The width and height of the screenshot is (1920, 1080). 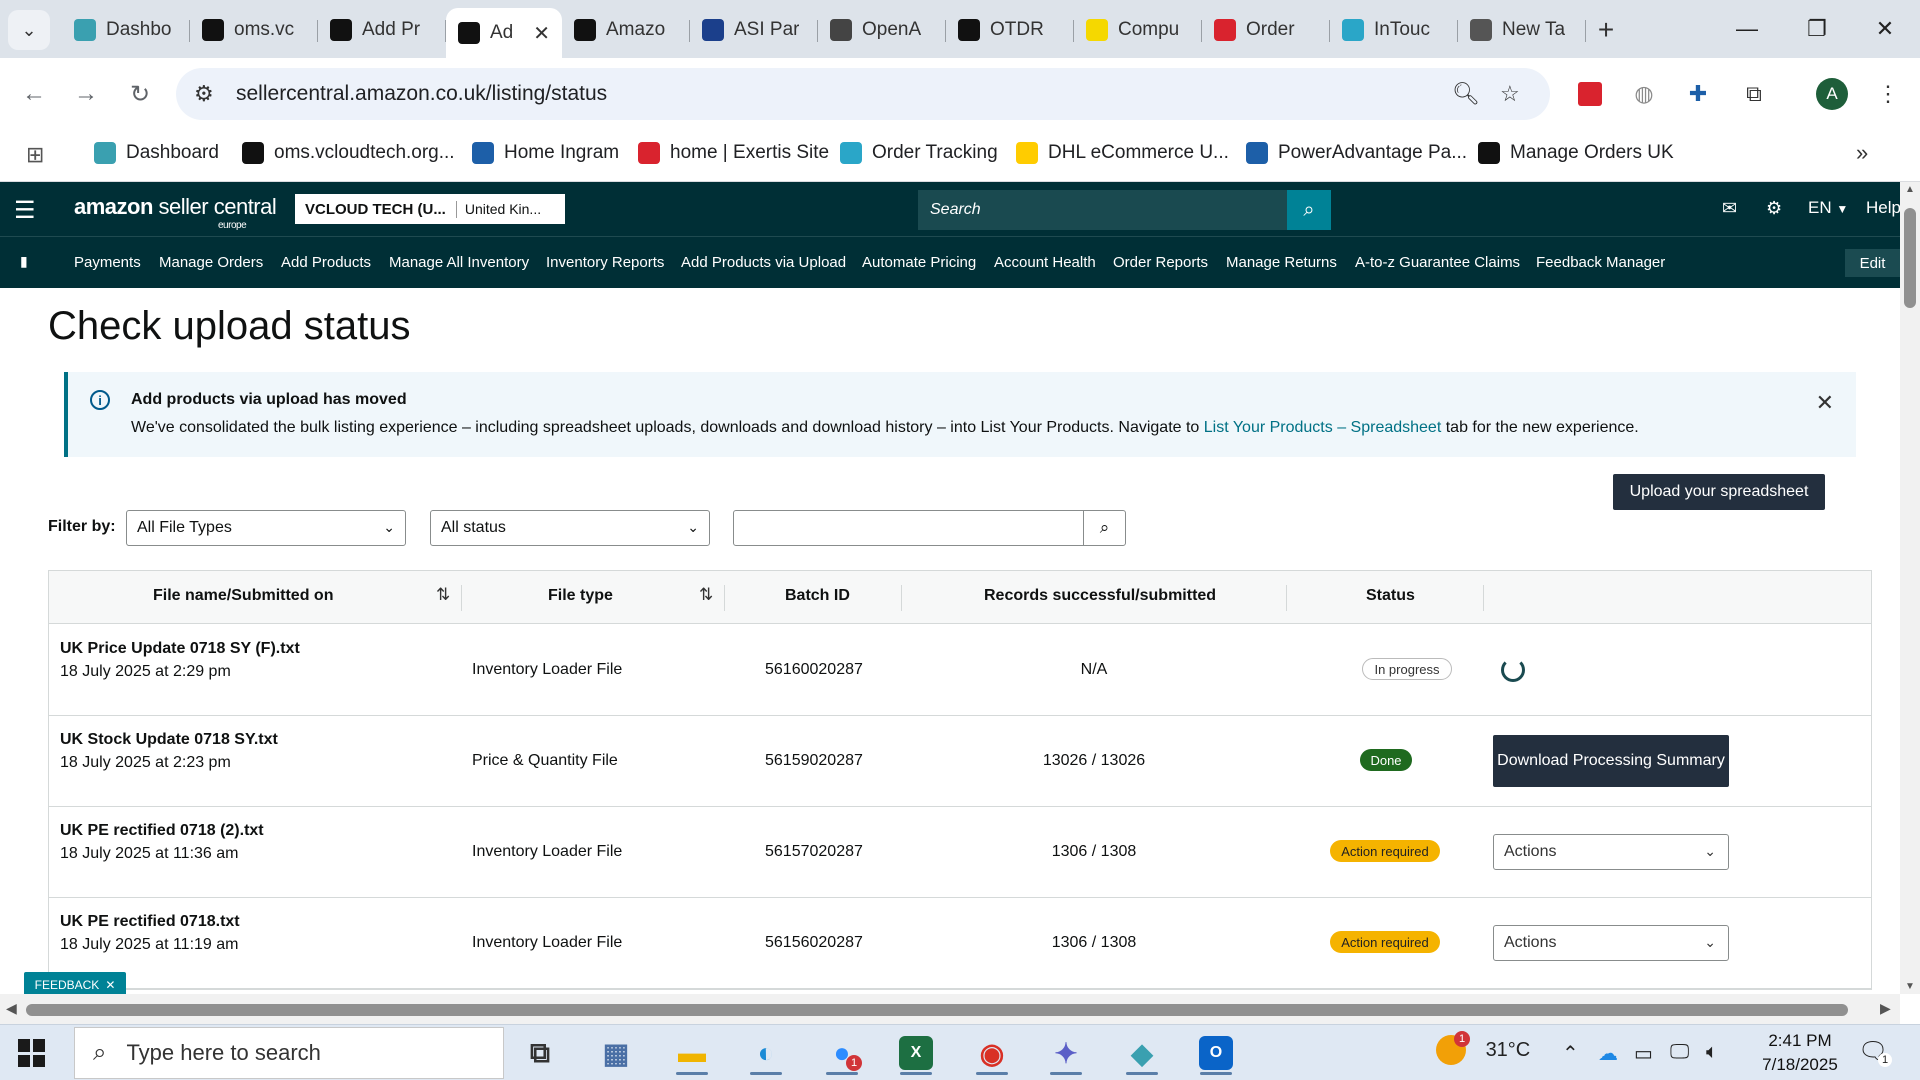 I want to click on browser-tab: InTouc, so click(x=1394, y=30).